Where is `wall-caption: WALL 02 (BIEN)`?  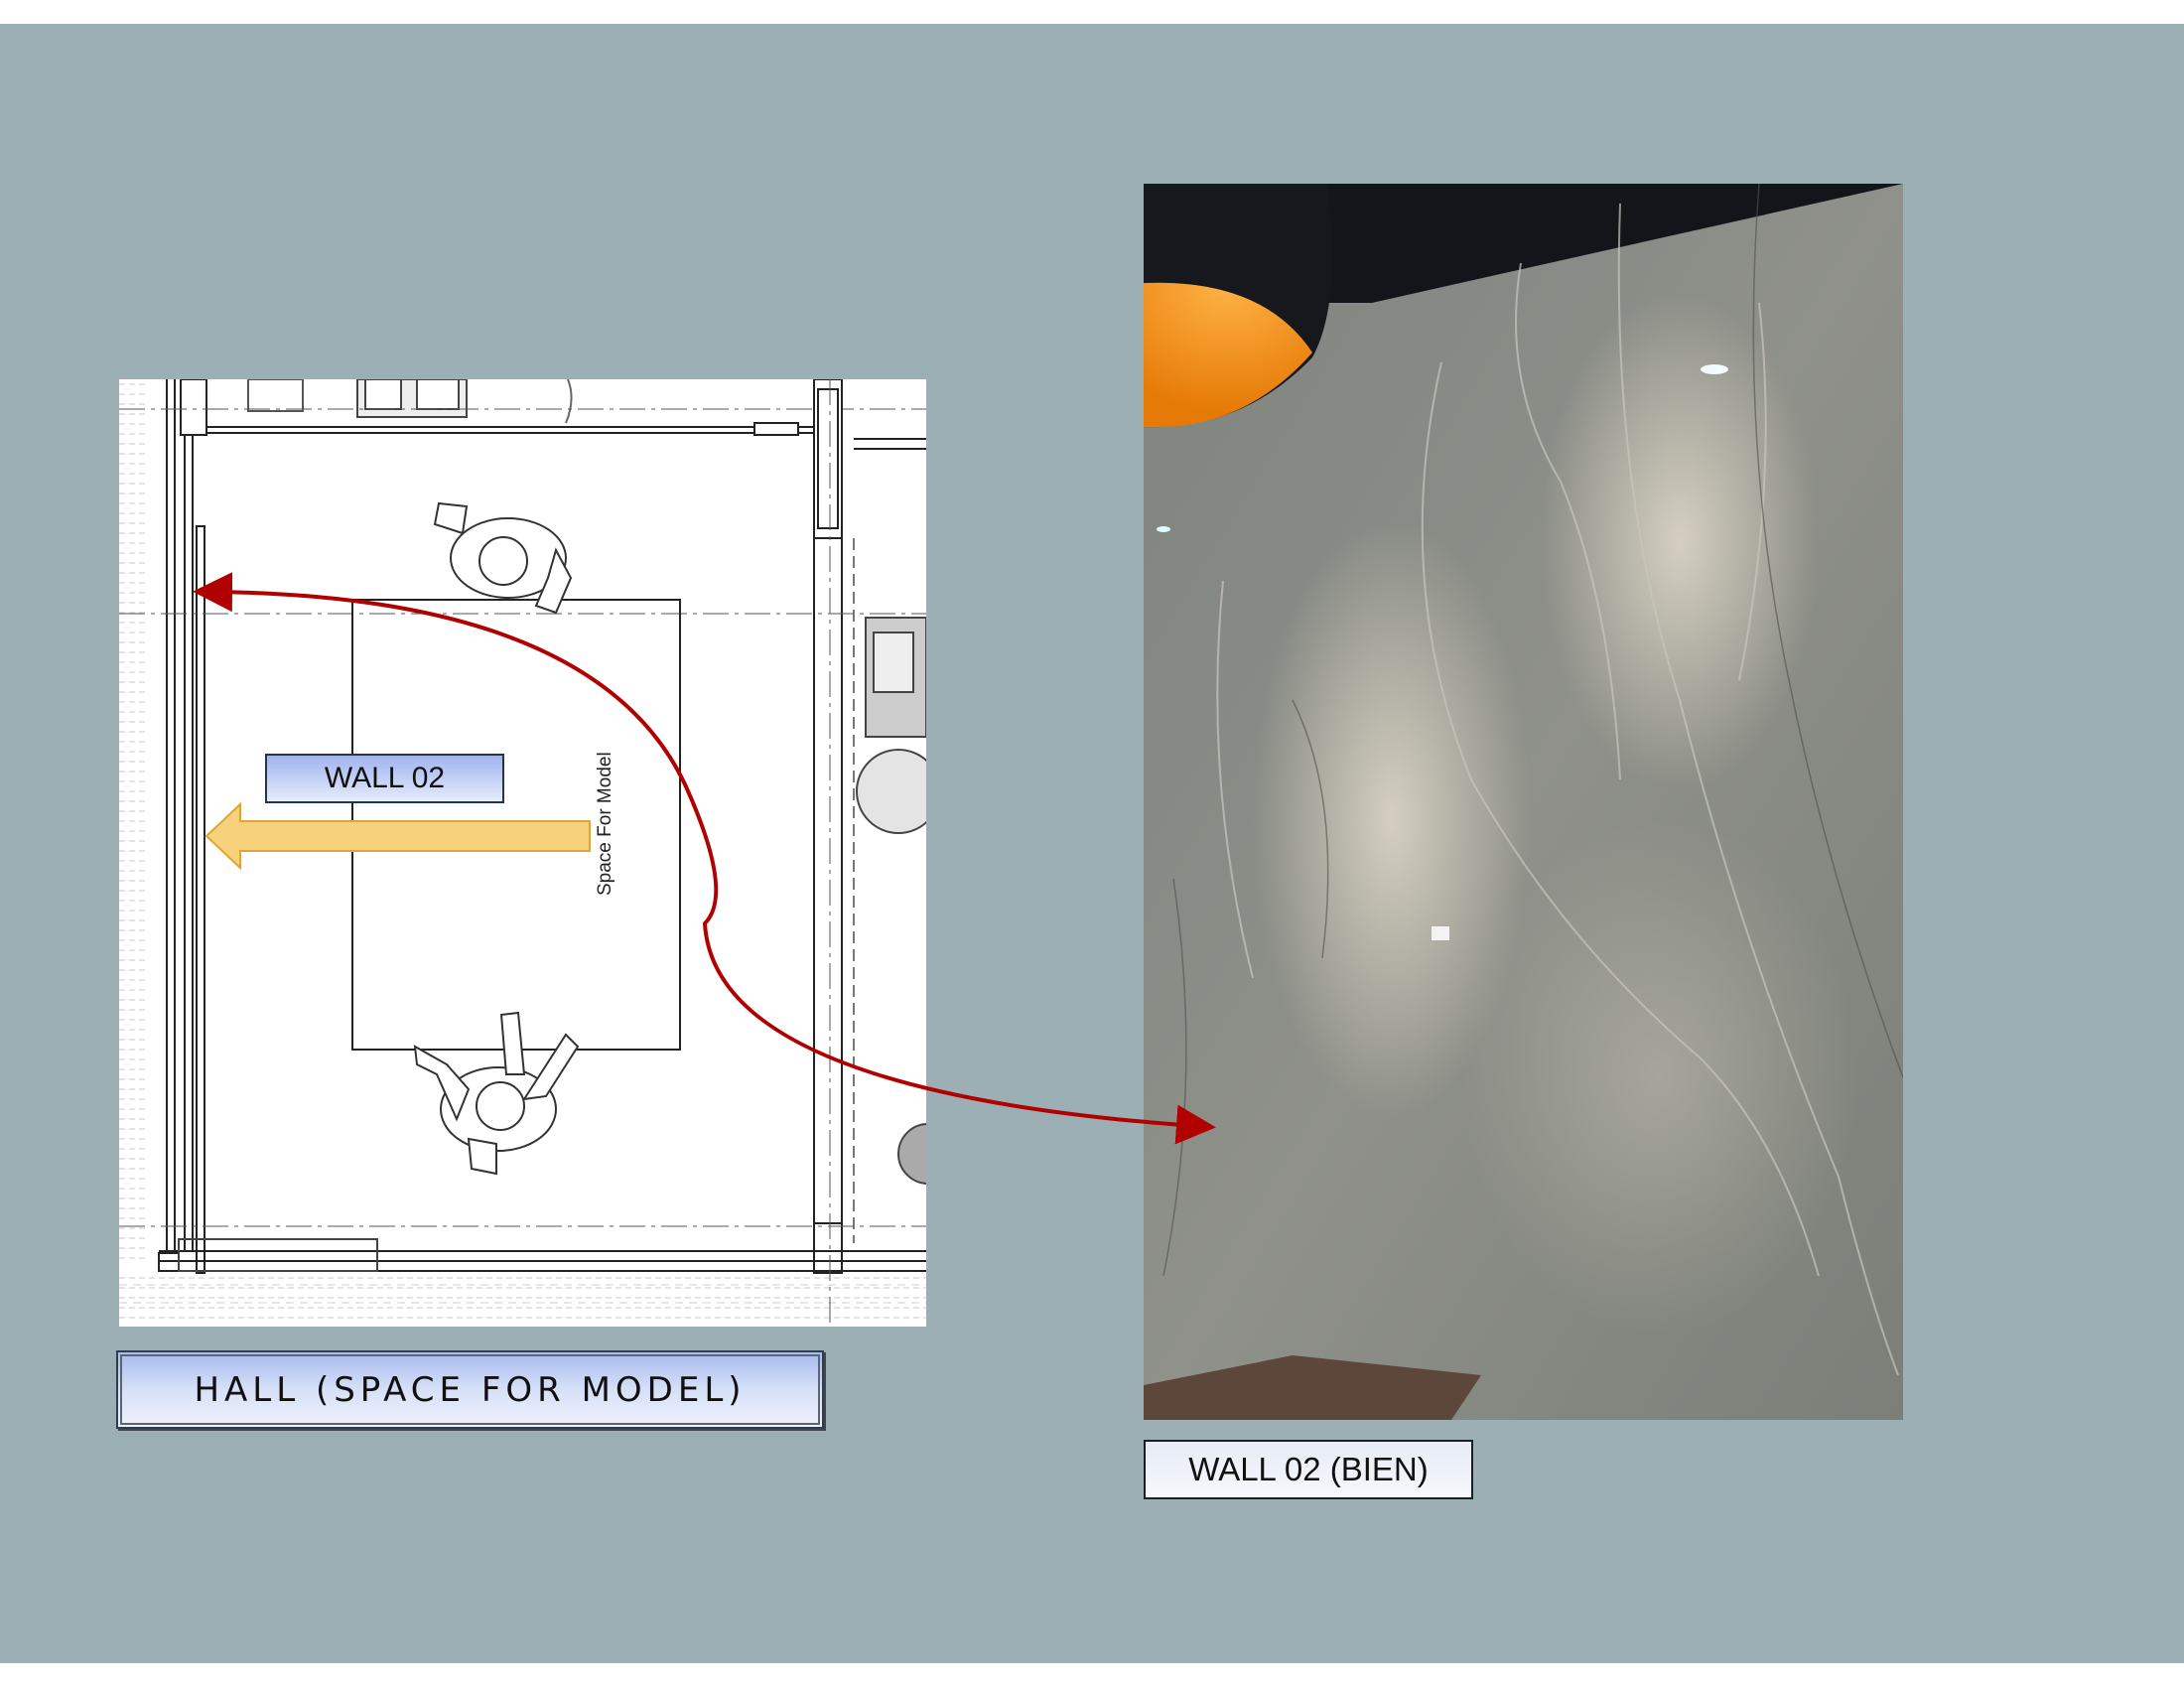
wall-caption: WALL 02 (BIEN) is located at coordinates (1308, 1469).